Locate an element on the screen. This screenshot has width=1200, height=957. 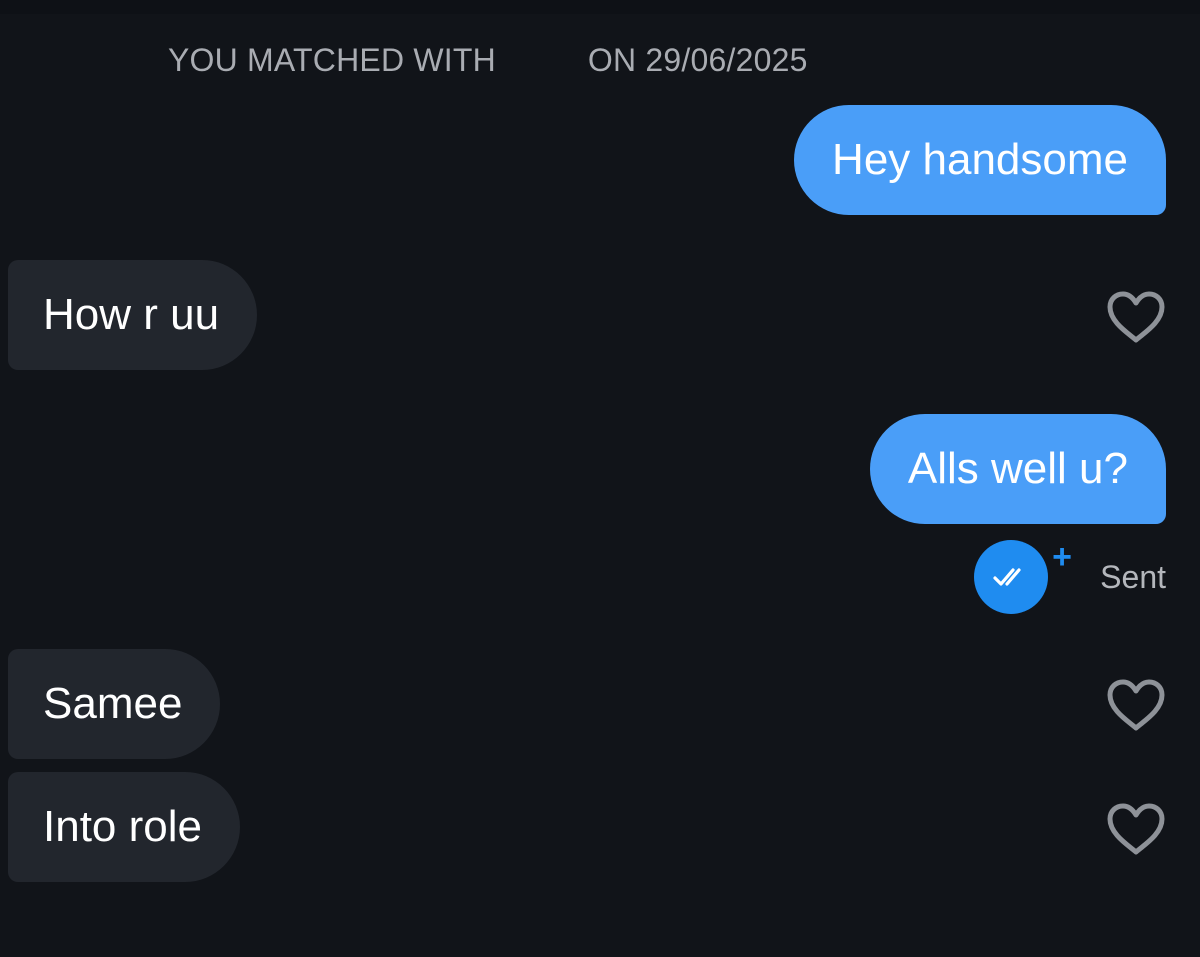
message-bubble-incoming: Samee is located at coordinates (114, 704).